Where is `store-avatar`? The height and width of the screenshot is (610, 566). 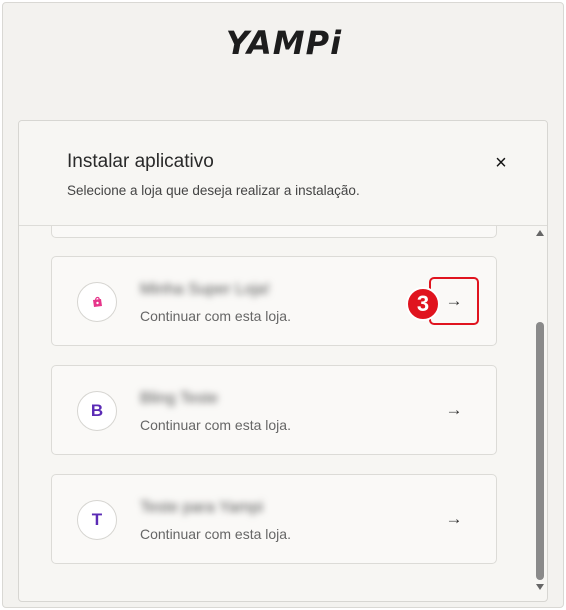
store-avatar is located at coordinates (97, 302).